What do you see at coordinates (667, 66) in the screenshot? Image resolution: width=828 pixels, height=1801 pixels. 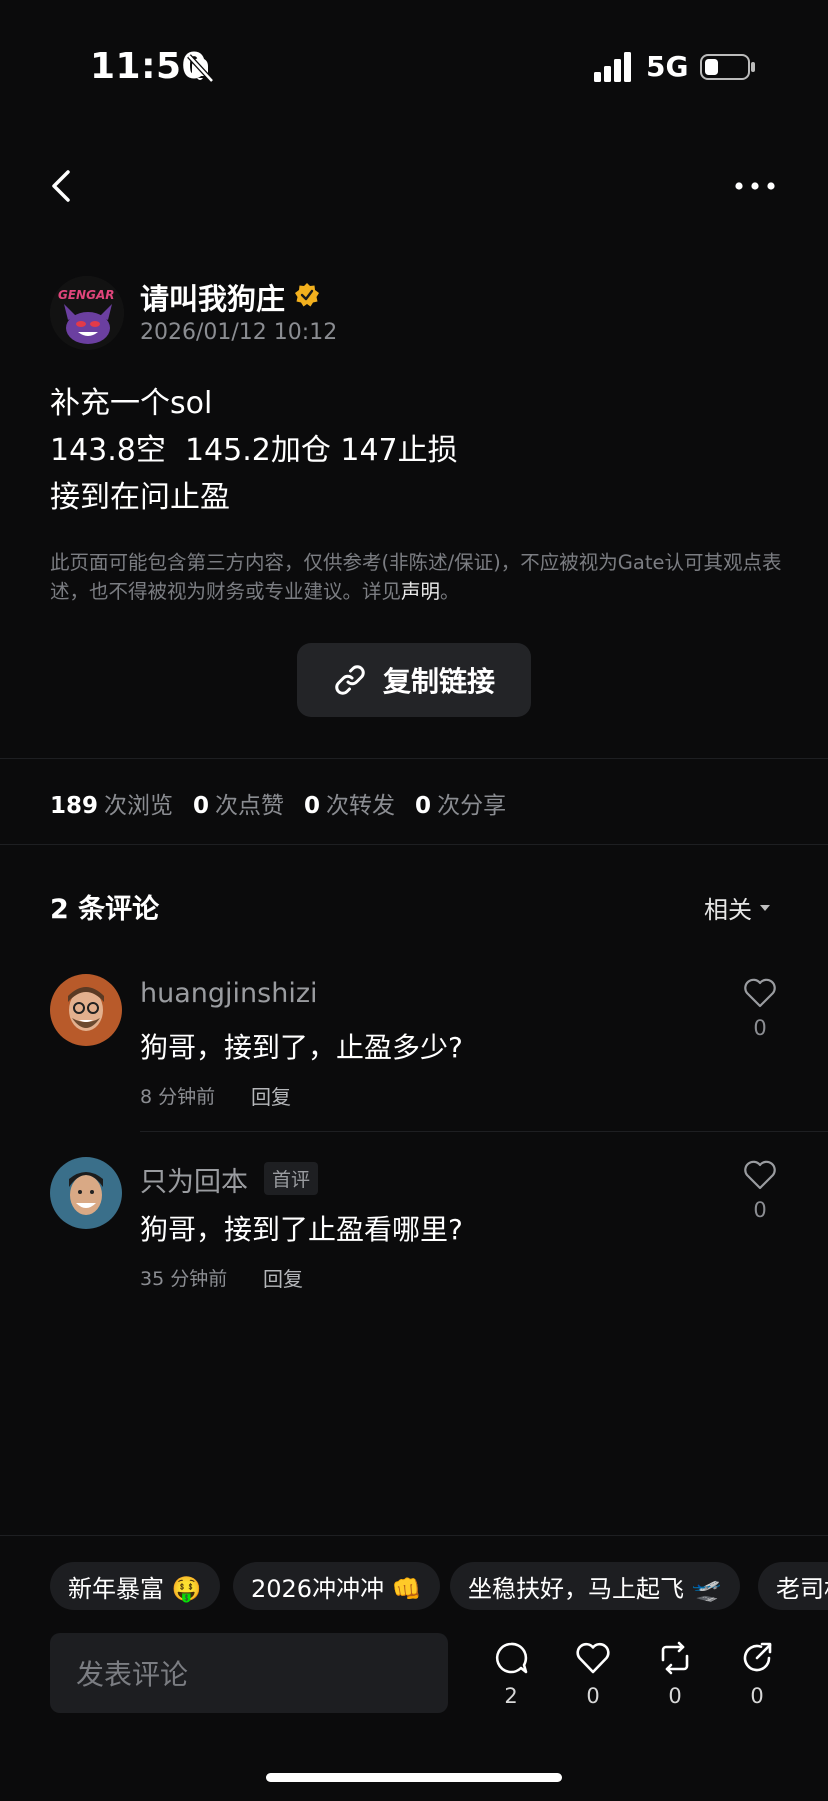 I see `network-label: 5G` at bounding box center [667, 66].